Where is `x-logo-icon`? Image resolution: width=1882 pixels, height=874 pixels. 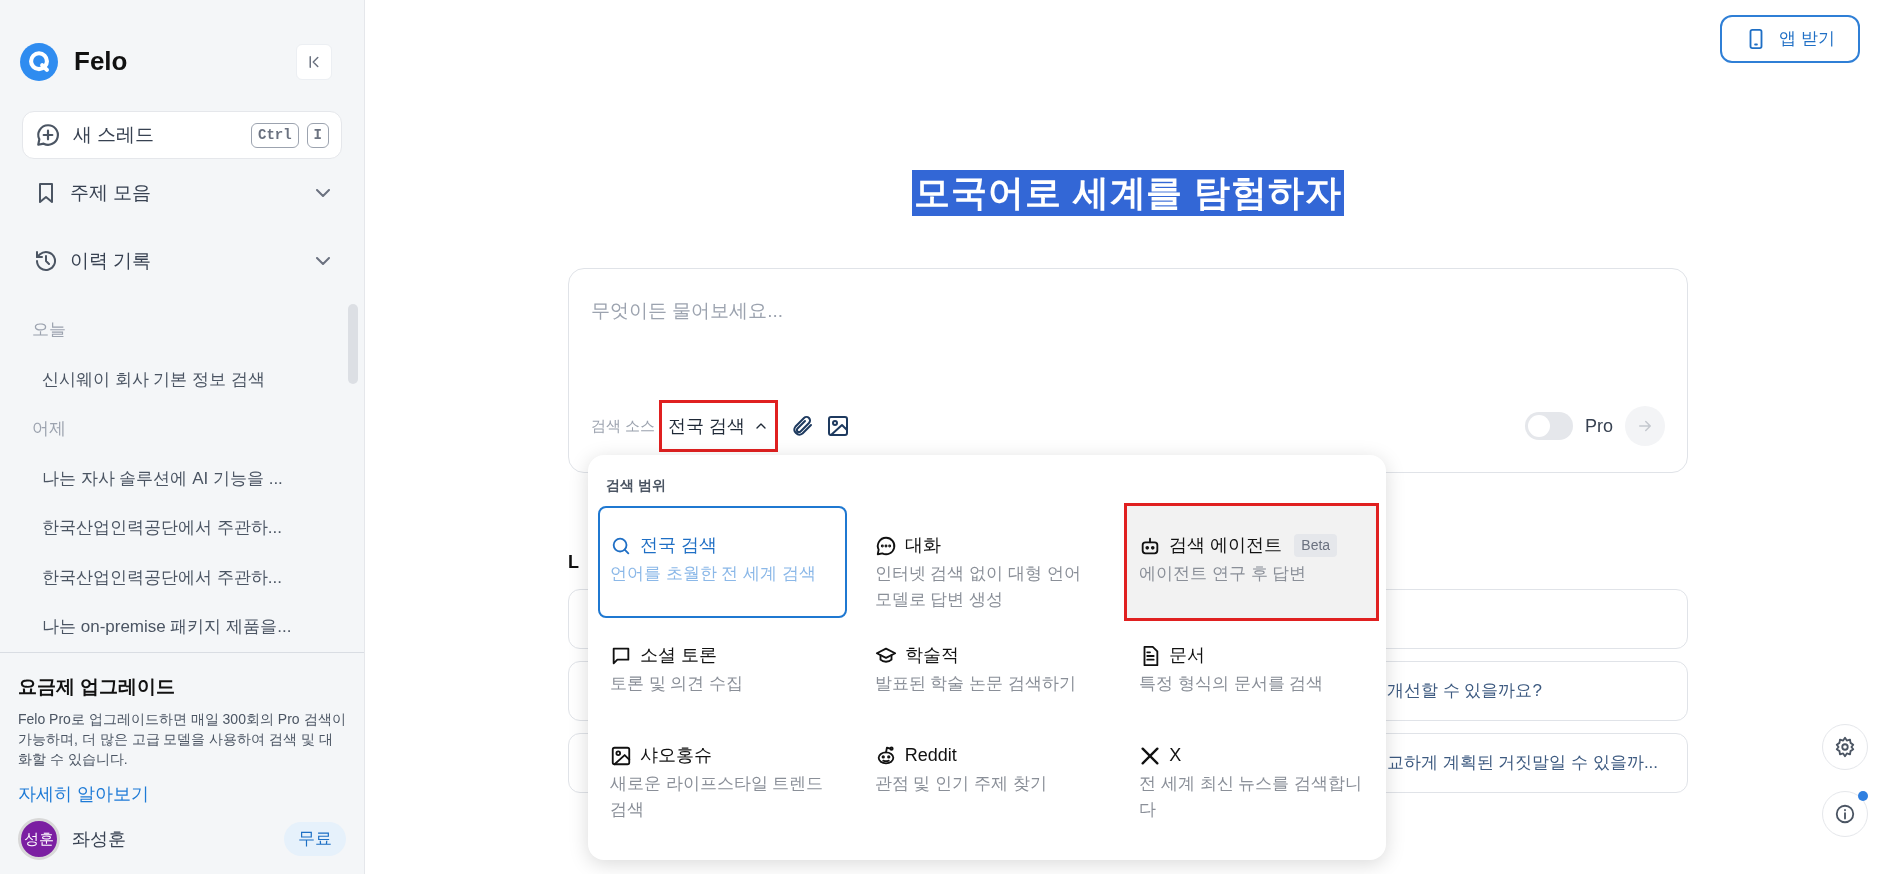 x-logo-icon is located at coordinates (1150, 755).